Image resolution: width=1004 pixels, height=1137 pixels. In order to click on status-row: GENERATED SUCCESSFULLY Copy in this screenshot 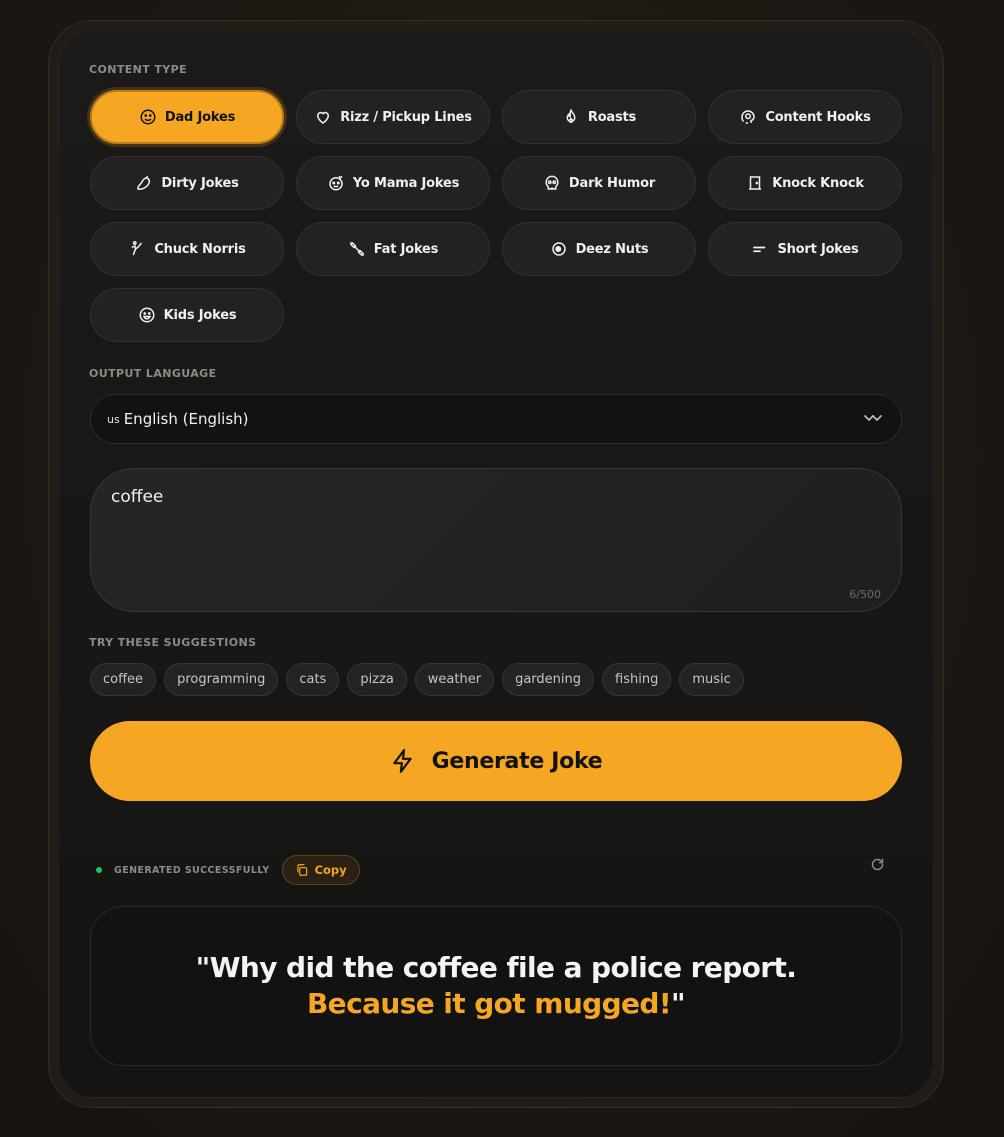, I will do `click(228, 870)`.